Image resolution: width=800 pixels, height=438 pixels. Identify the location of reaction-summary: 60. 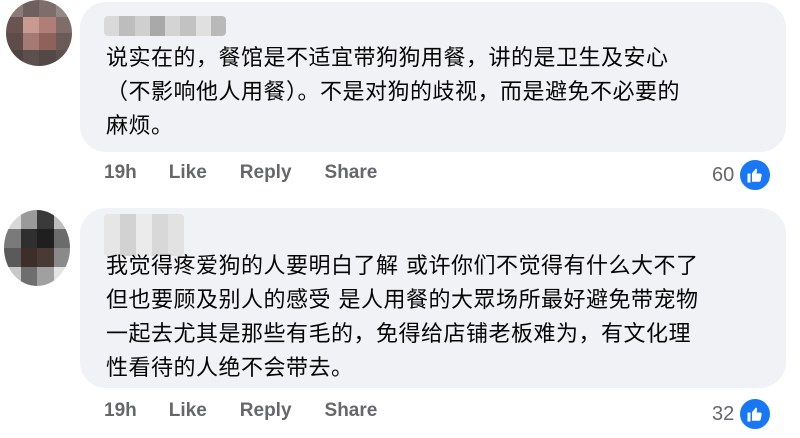
(742, 175).